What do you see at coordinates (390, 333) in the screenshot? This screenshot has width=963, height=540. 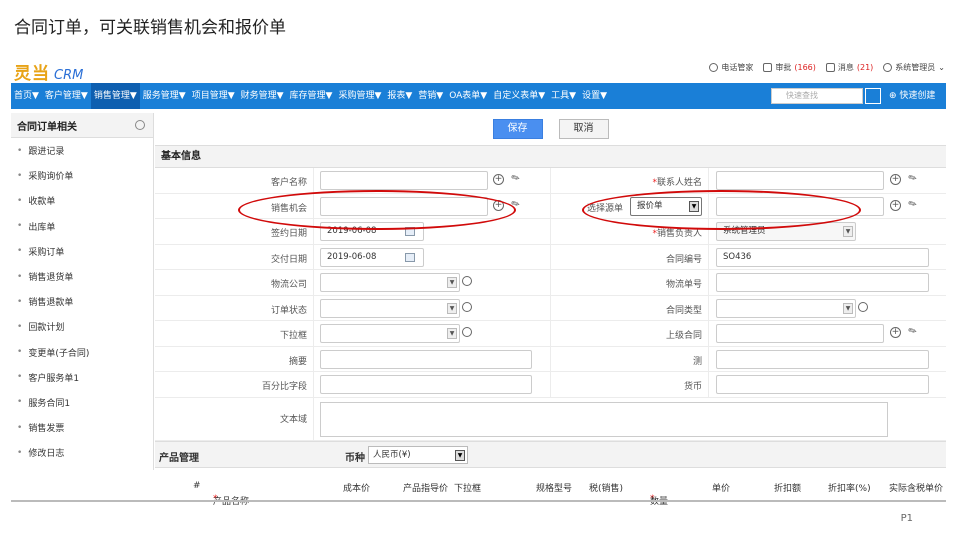 I see `dropdown-select: ▼` at bounding box center [390, 333].